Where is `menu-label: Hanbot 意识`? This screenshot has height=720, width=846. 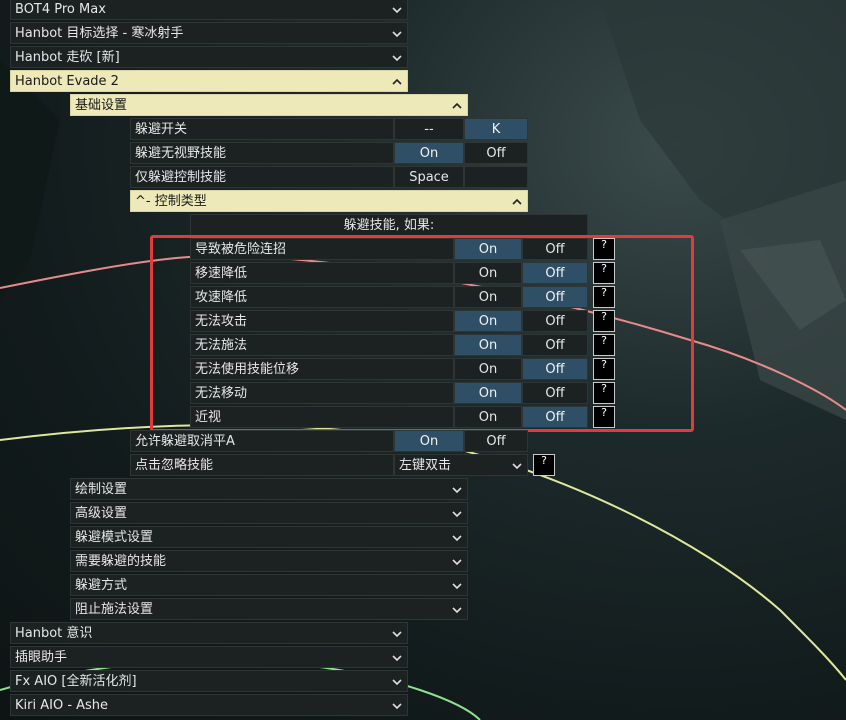 menu-label: Hanbot 意识 is located at coordinates (54, 633).